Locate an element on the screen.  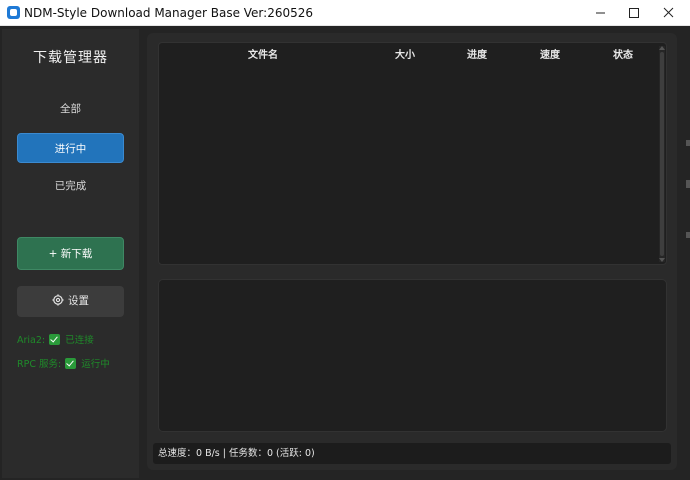
column-header-status: 状态 is located at coordinates (623, 53).